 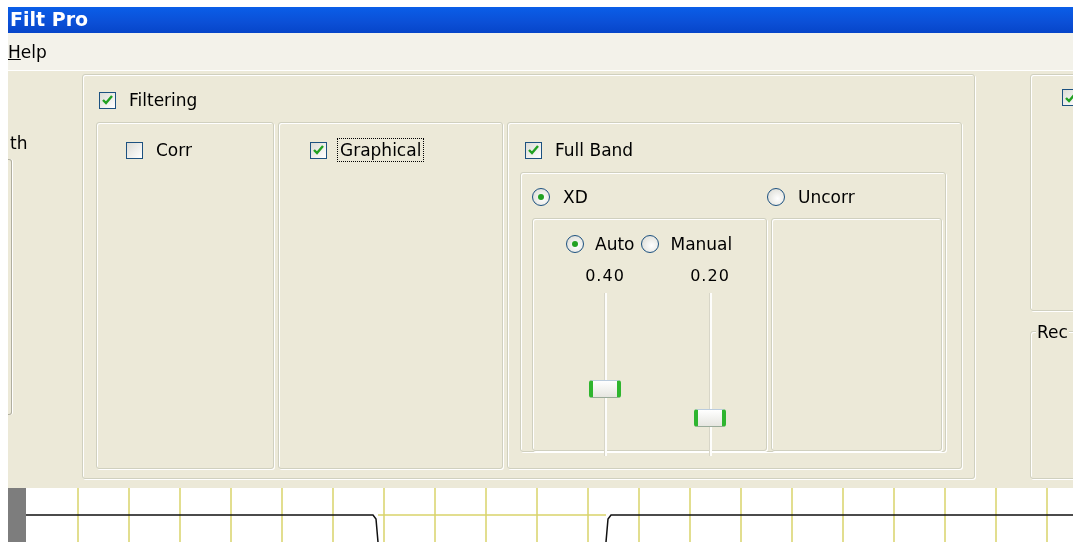 I want to click on window-title: Filt Pro, so click(x=50, y=19).